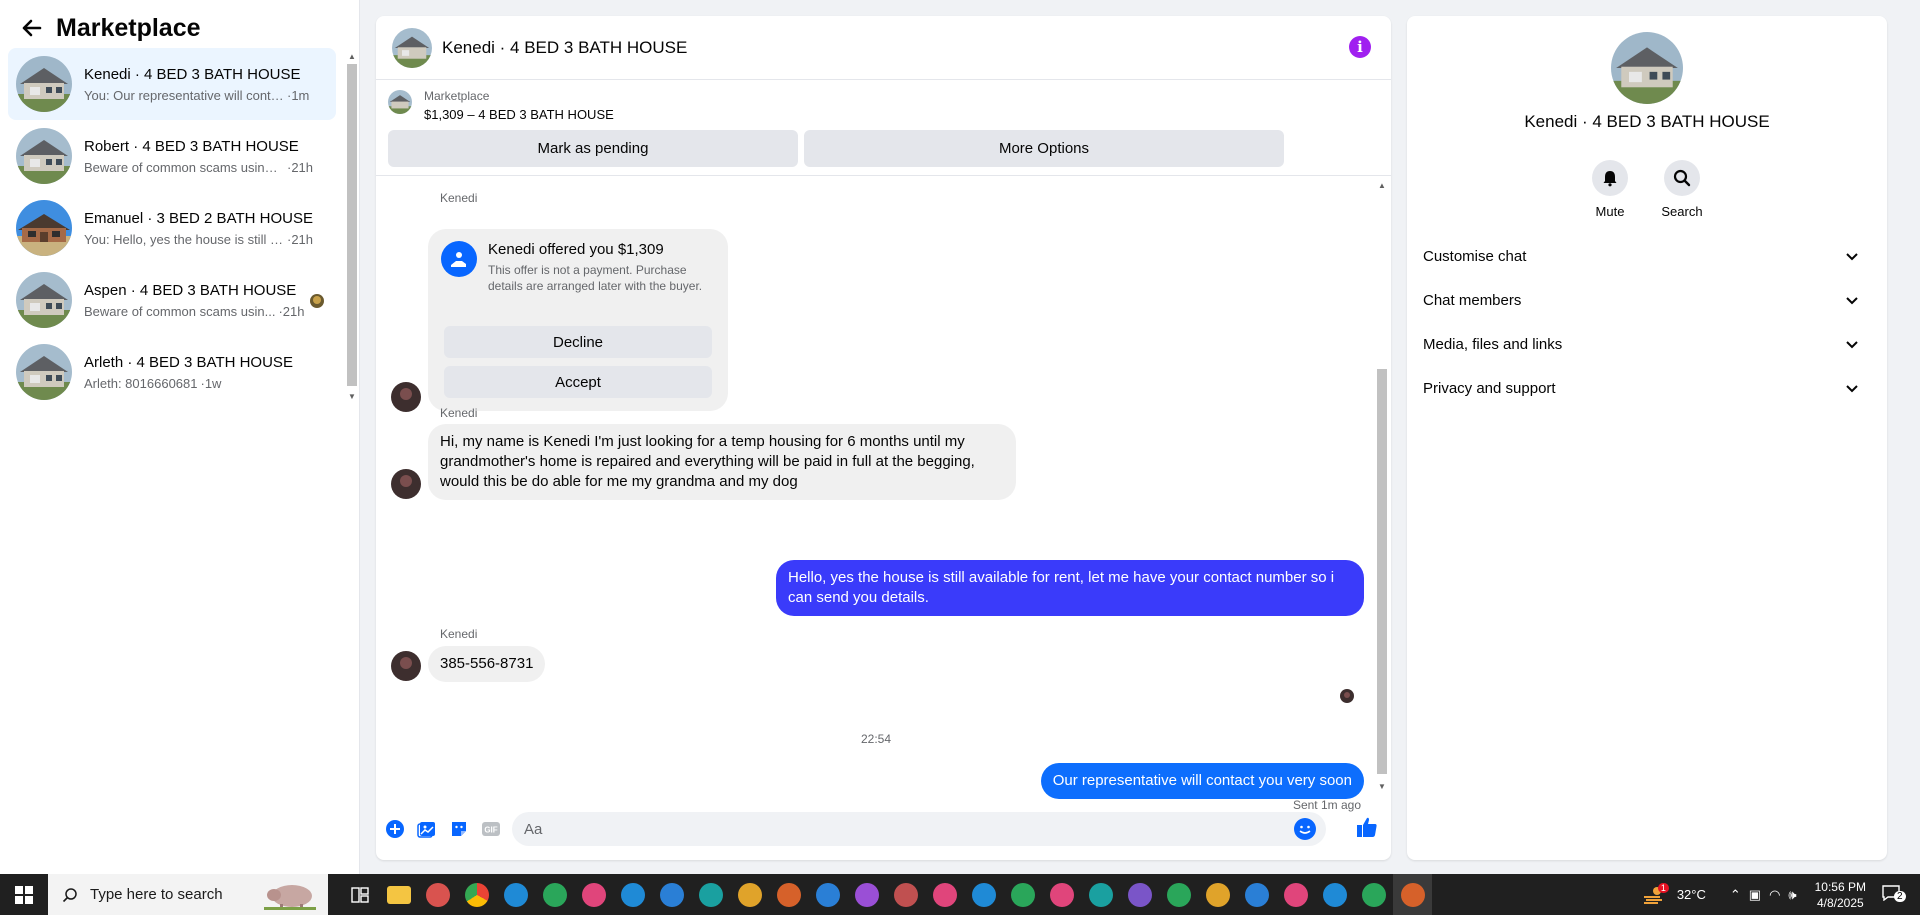 The height and width of the screenshot is (915, 1920). Describe the element at coordinates (1647, 300) in the screenshot. I see `chat-members-section: Chat members` at that location.